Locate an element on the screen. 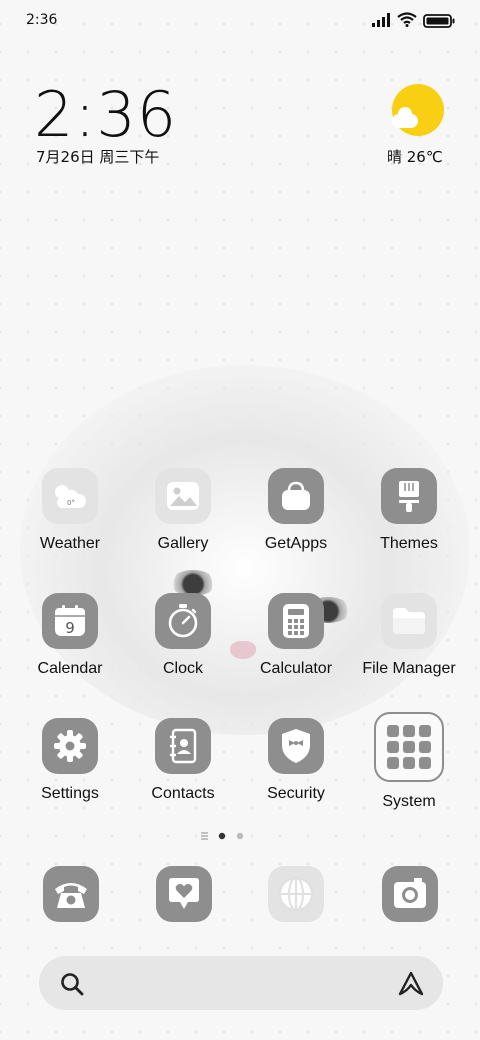 The height and width of the screenshot is (1040, 480). weather-icon-temp: 0° is located at coordinates (71, 503).